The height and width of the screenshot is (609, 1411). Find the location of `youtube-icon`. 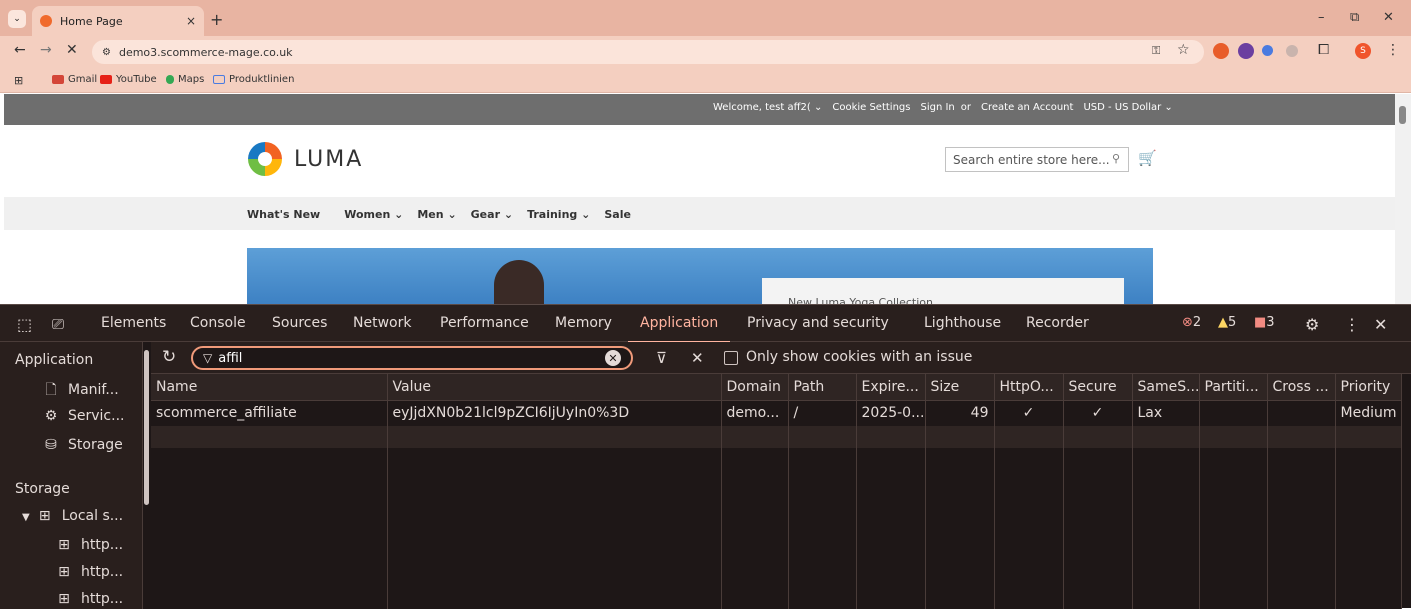

youtube-icon is located at coordinates (106, 79).